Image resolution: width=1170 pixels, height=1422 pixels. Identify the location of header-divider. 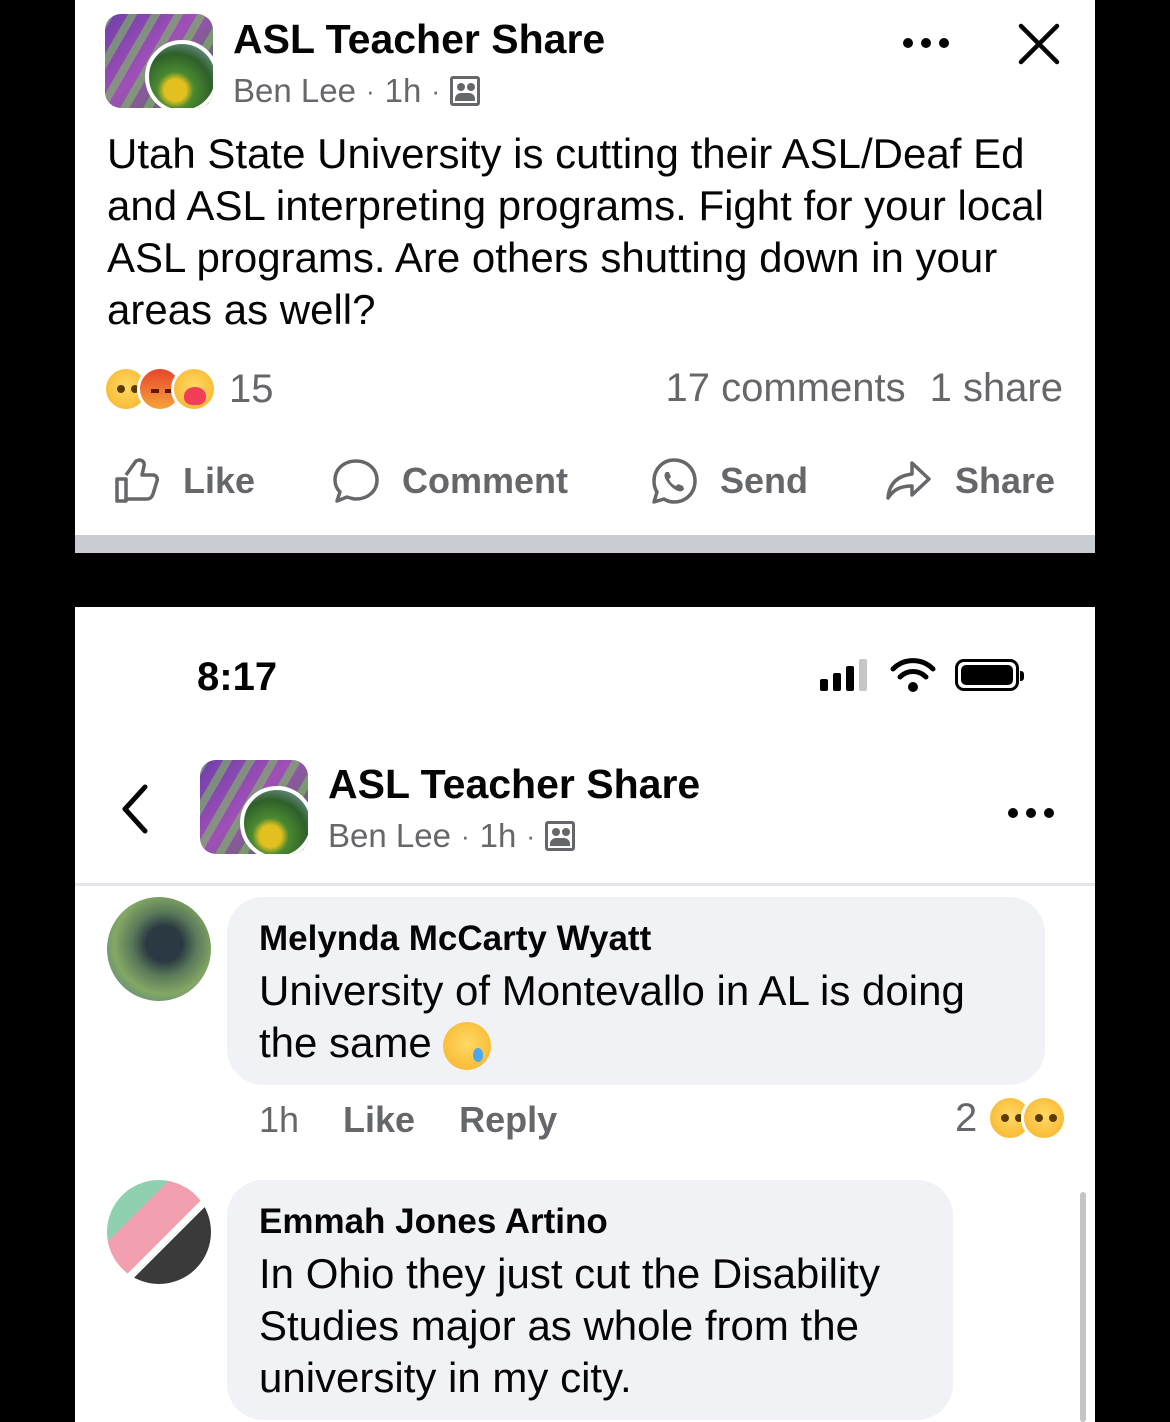
(585, 884).